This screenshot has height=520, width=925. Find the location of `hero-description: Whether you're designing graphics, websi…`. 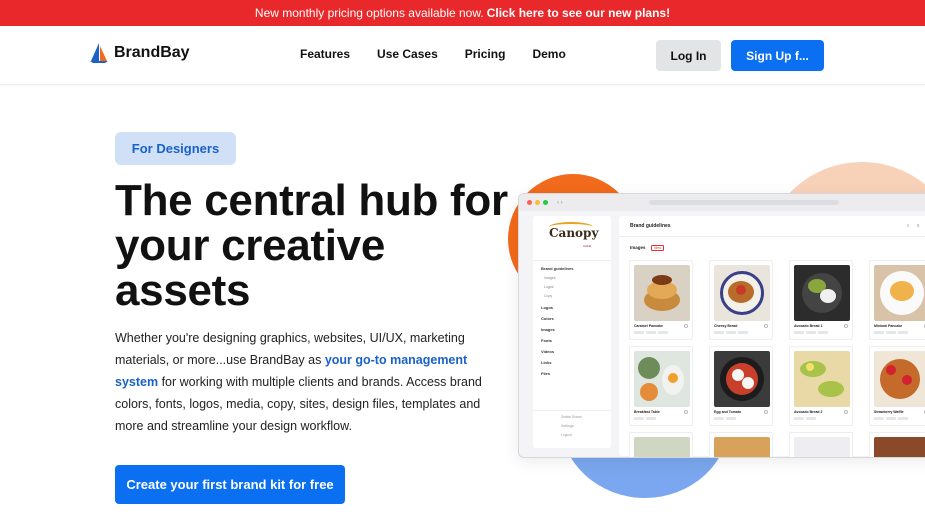

hero-description: Whether you're designing graphics, websi… is located at coordinates (307, 382).